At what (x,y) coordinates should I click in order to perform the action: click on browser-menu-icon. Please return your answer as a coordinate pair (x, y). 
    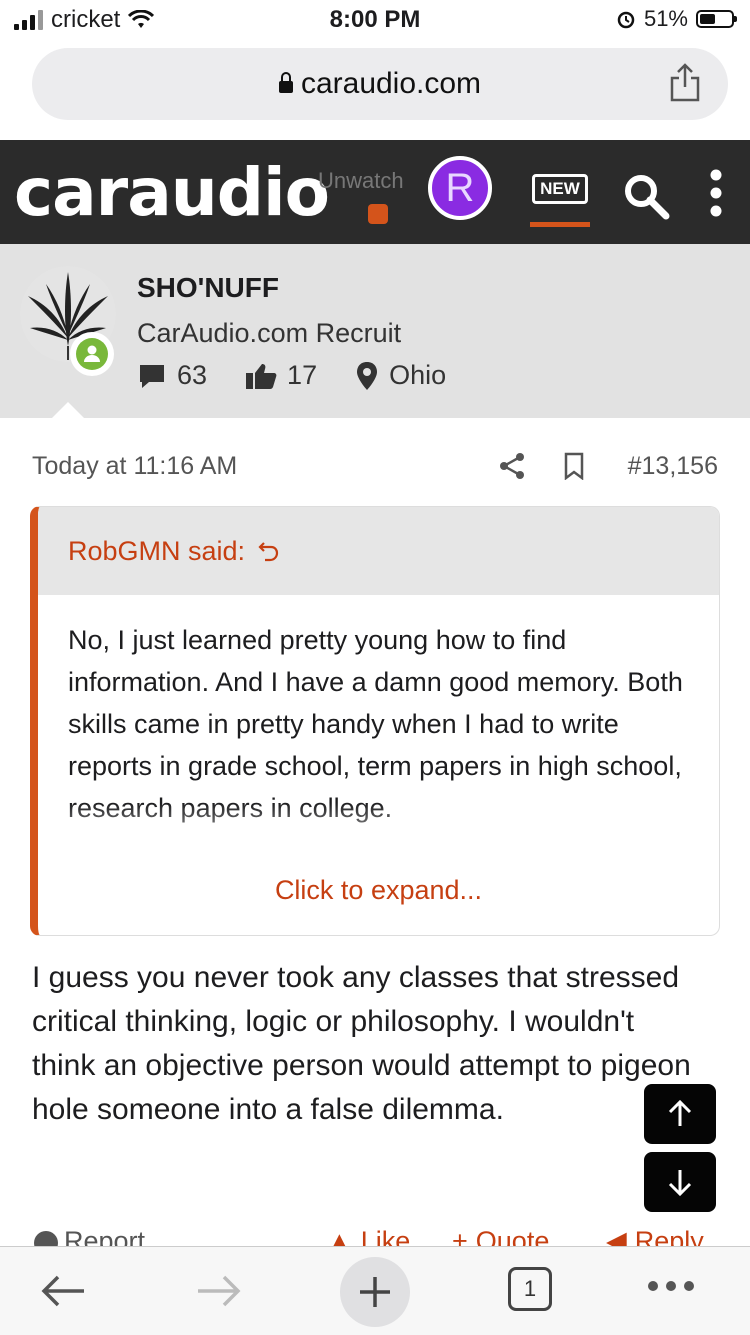
    Looking at the image, I should click on (671, 1286).